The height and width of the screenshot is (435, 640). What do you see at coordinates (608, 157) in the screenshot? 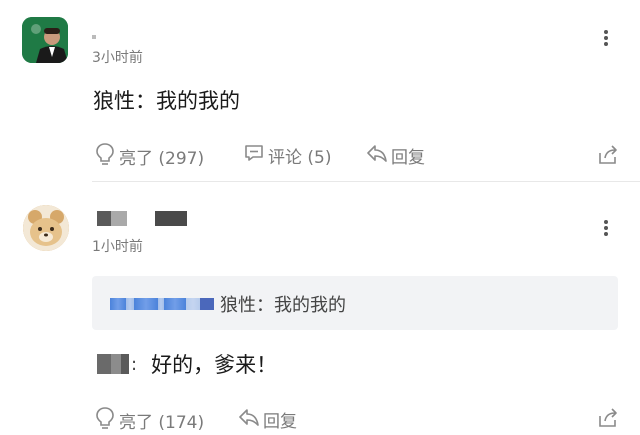
I see `share-icon` at bounding box center [608, 157].